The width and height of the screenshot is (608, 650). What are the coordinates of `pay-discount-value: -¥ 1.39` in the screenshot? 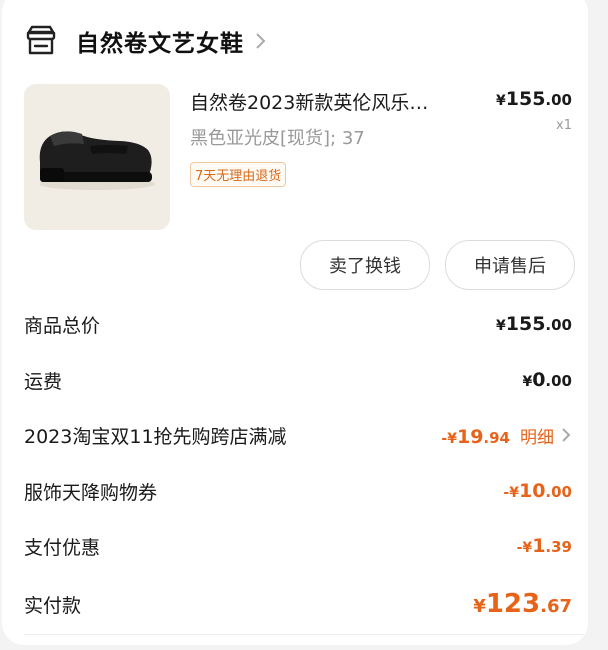 It's located at (544, 546).